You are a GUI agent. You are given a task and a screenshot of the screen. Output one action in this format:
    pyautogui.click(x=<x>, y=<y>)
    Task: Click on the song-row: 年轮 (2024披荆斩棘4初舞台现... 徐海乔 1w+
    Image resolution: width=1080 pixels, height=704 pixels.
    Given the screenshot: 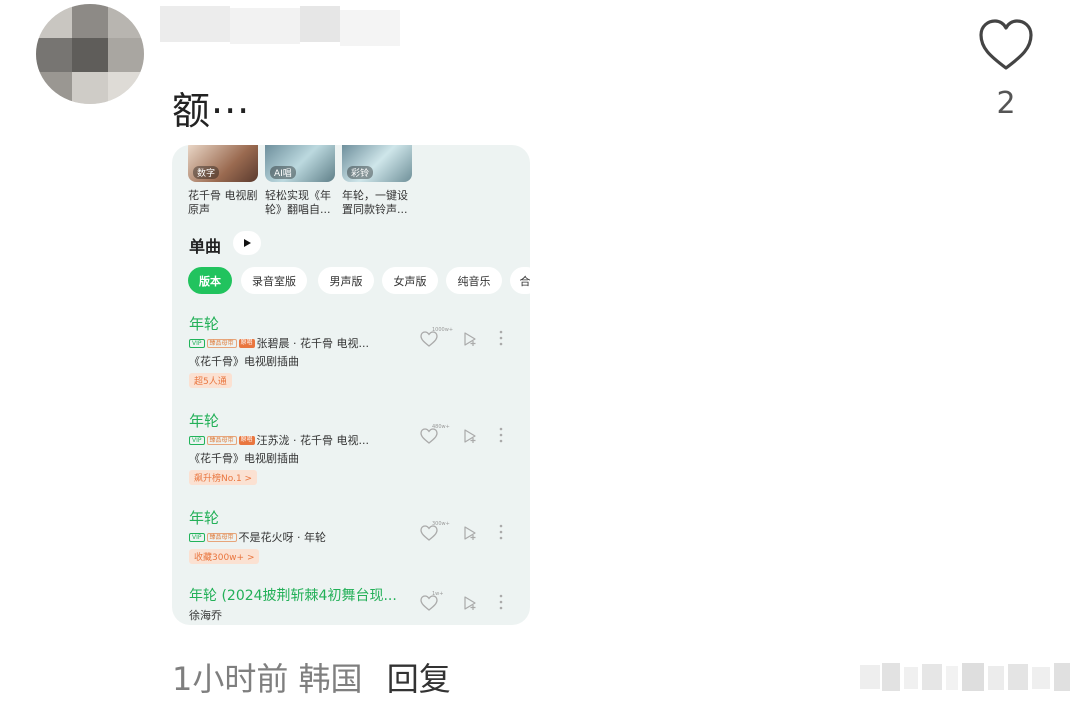 What is the action you would take?
    pyautogui.click(x=351, y=605)
    